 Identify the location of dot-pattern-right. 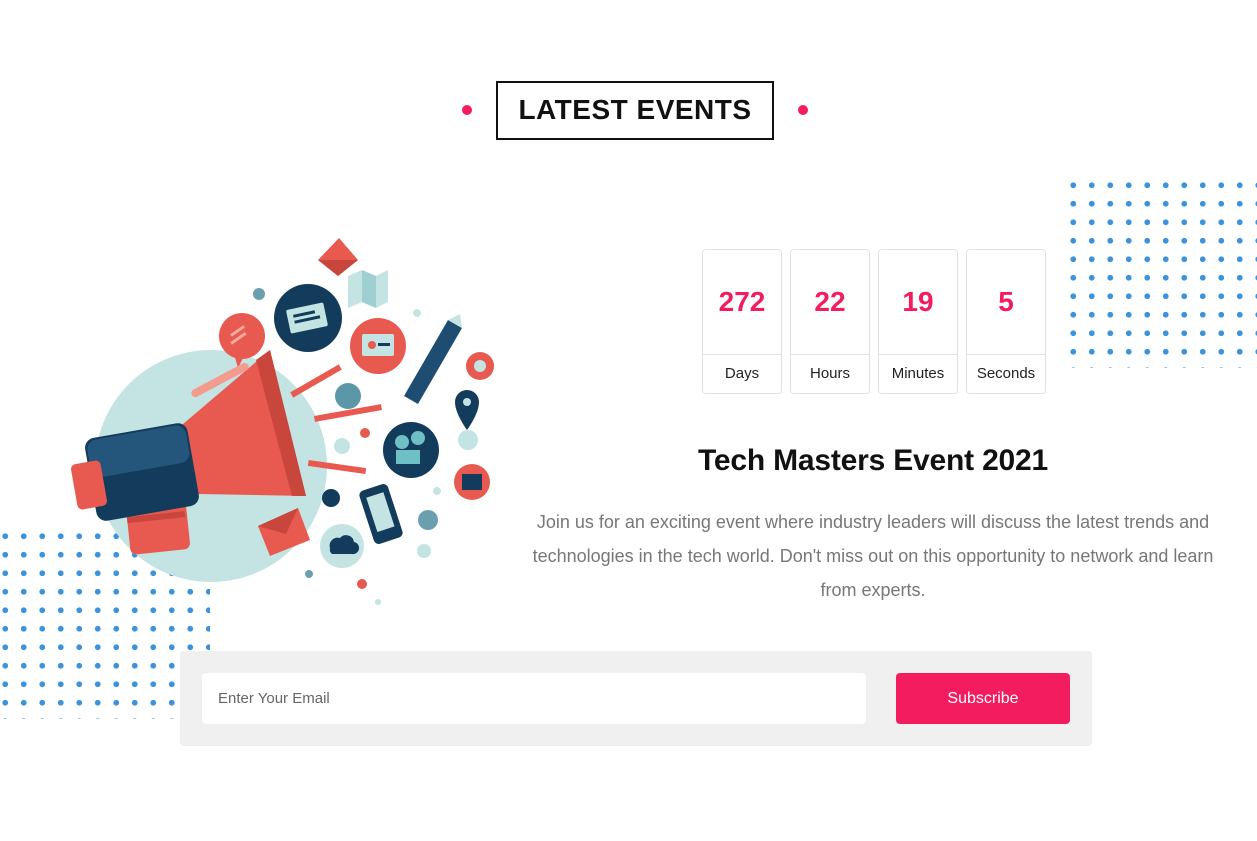
(1160, 272).